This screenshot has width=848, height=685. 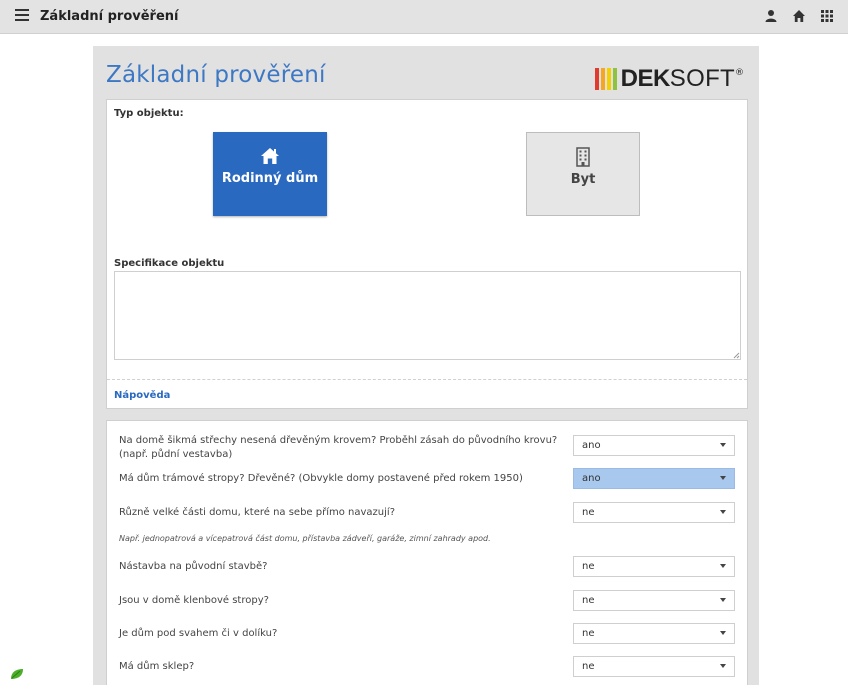 I want to click on apps-grid-icon, so click(x=827, y=16).